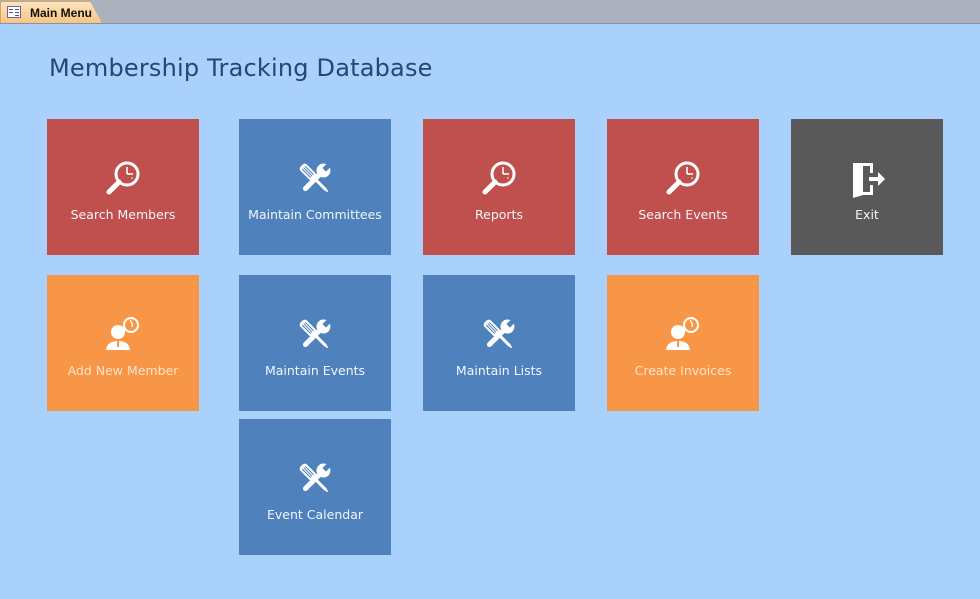 The image size is (980, 599). What do you see at coordinates (61, 13) in the screenshot?
I see `tab-label: Main Menu` at bounding box center [61, 13].